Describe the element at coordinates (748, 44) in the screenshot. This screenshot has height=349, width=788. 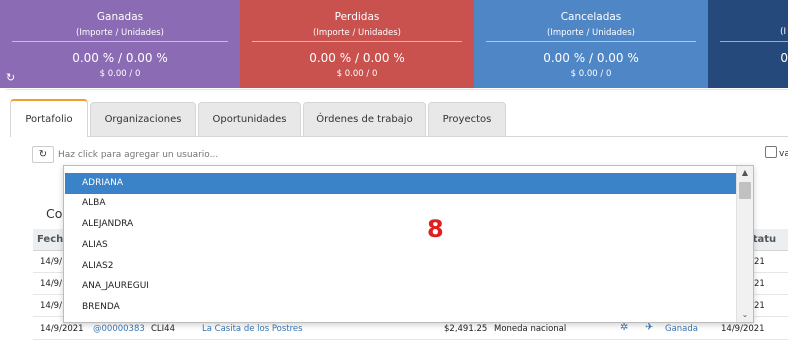
I see `card-fourth: (I 0` at that location.